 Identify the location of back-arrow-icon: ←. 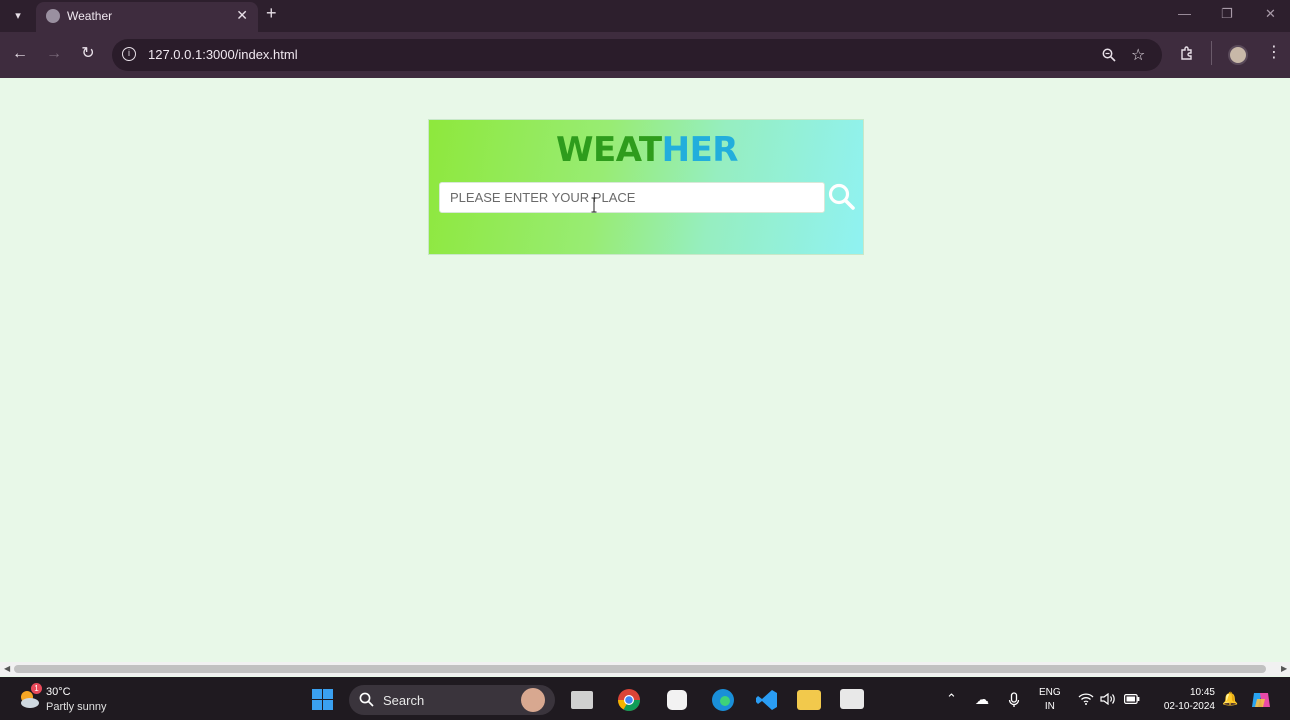
(20, 54).